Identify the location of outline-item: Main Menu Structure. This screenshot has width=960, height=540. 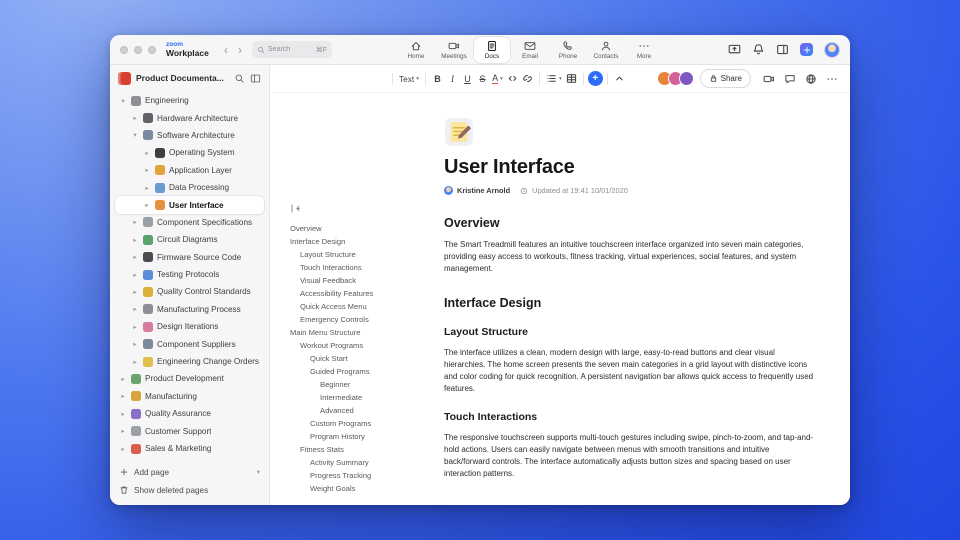
(361, 332).